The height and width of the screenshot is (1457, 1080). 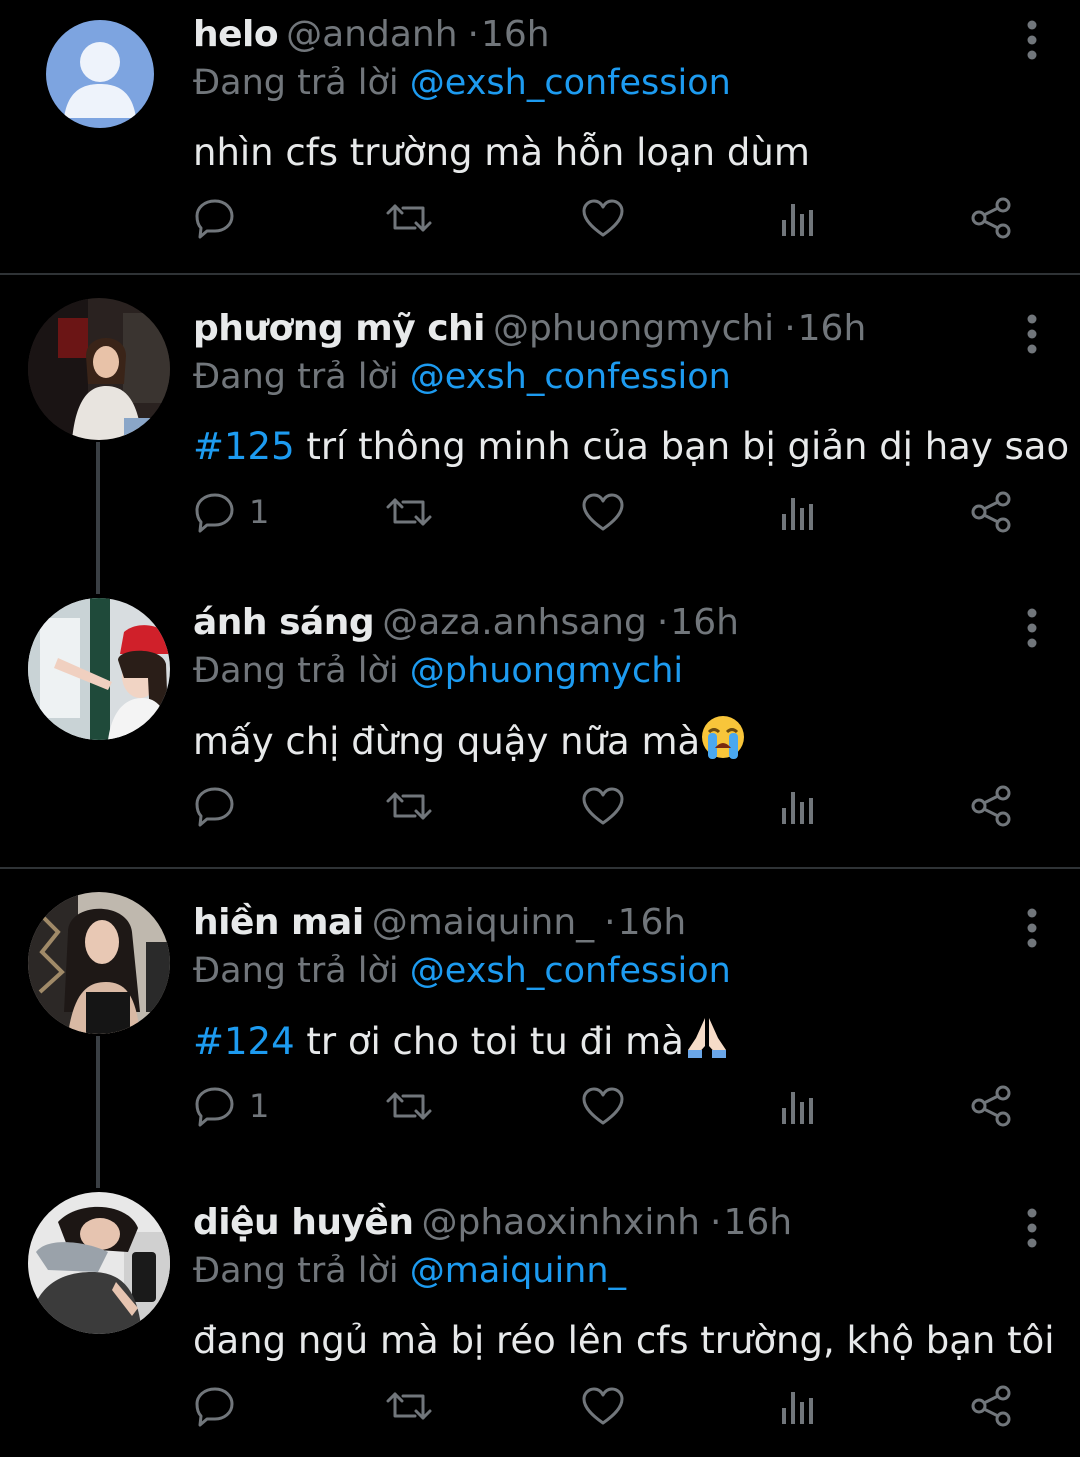 I want to click on display-name: ánh sáng, so click(x=284, y=622).